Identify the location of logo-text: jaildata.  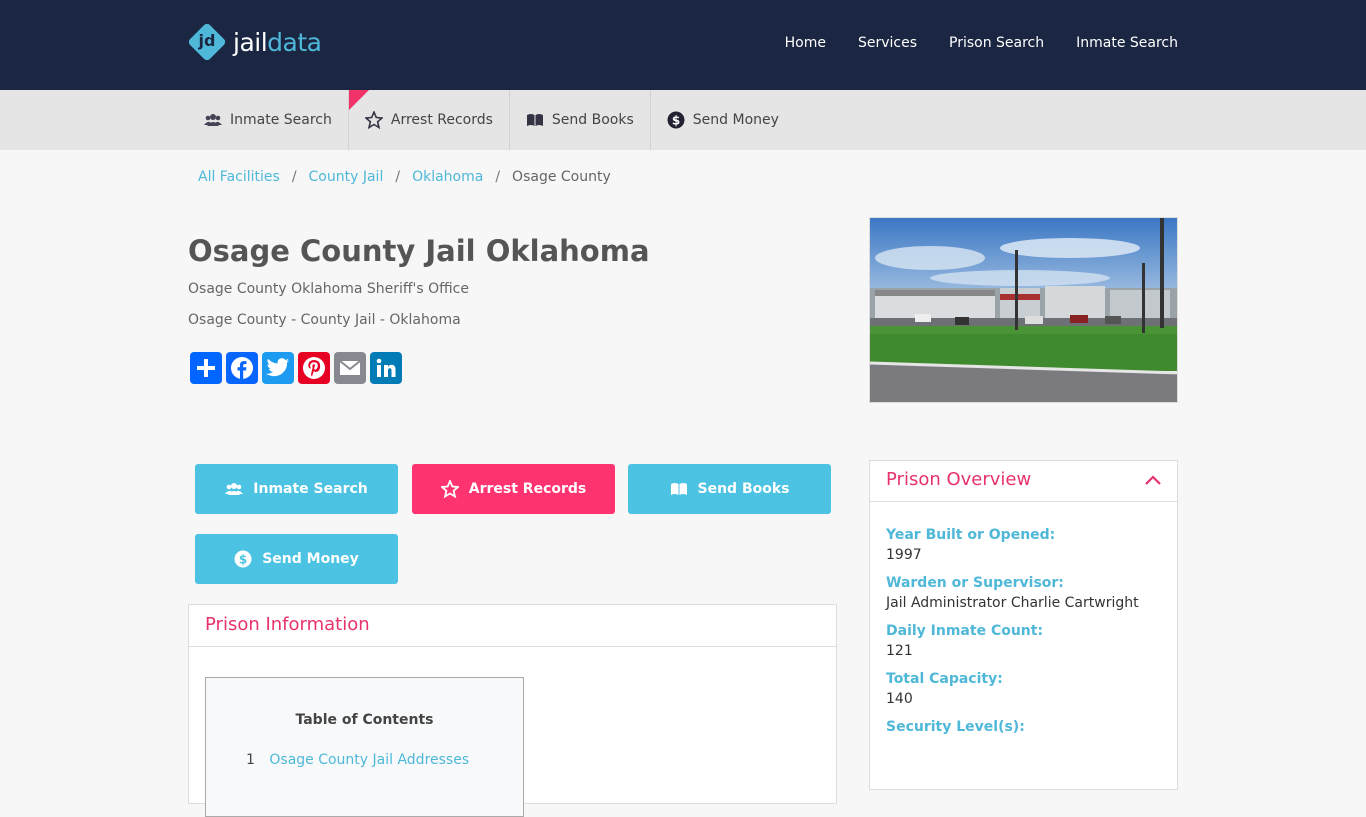
(277, 42).